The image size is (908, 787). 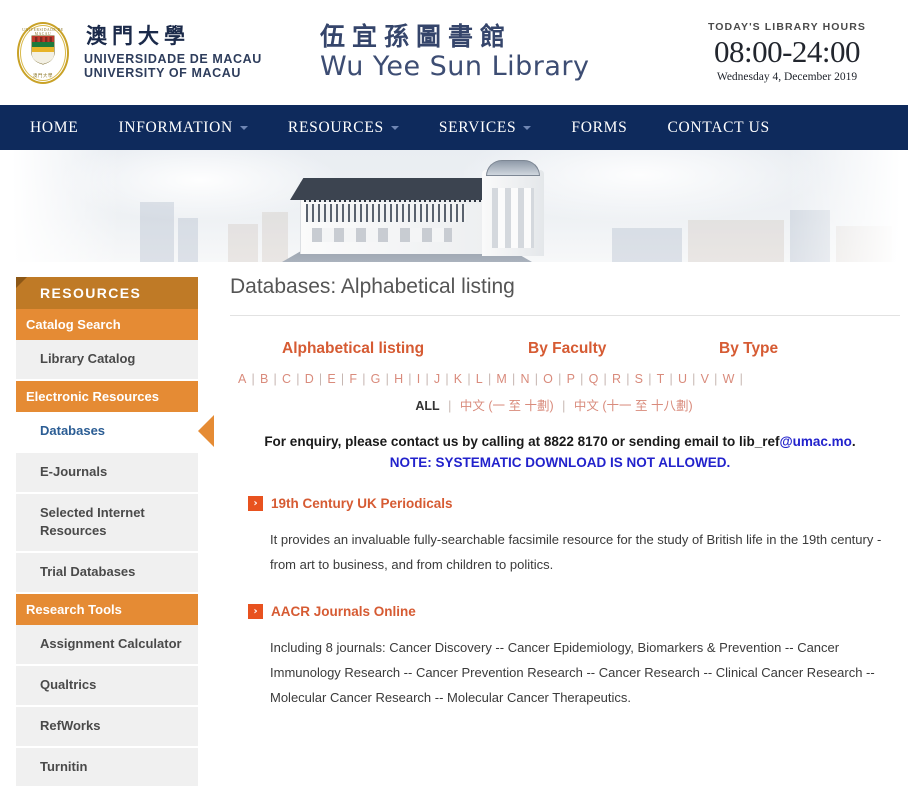 What do you see at coordinates (309, 379) in the screenshot?
I see `alphabet-link-d: D` at bounding box center [309, 379].